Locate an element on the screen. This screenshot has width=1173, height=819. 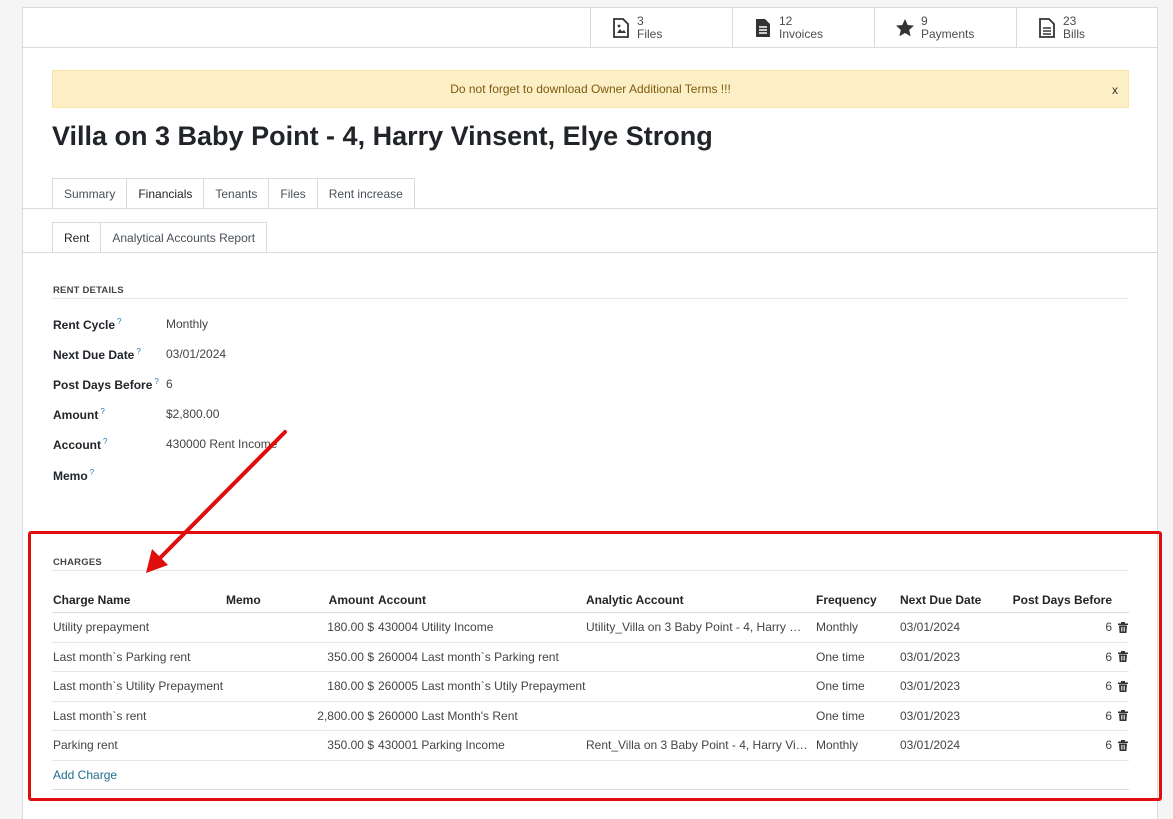
annotation-arrow-icon is located at coordinates (216, 501).